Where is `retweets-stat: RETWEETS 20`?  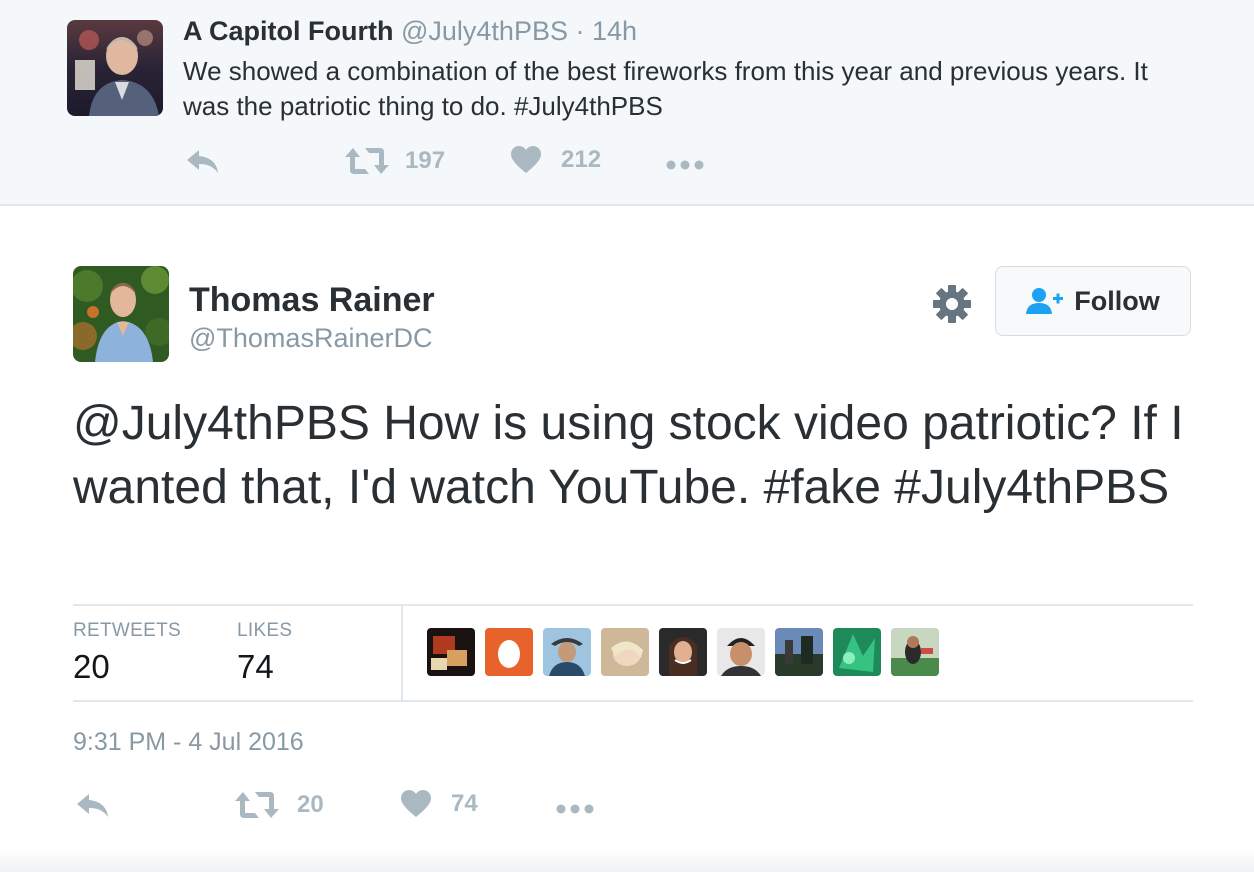
retweets-stat: RETWEETS 20 is located at coordinates (127, 653).